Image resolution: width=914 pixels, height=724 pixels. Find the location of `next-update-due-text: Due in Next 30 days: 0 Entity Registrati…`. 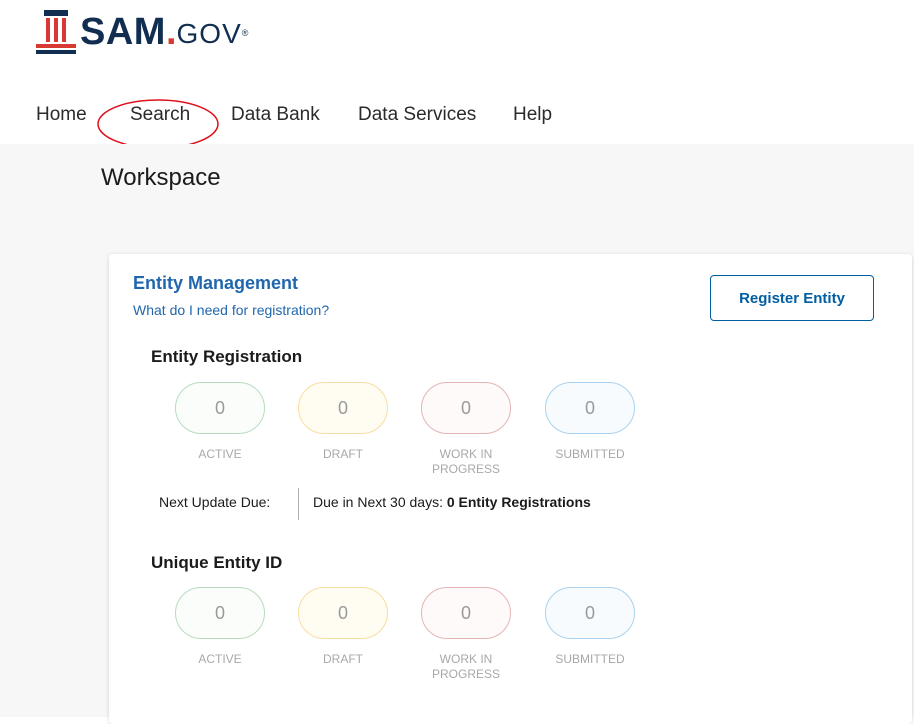

next-update-due-text: Due in Next 30 days: 0 Entity Registrati… is located at coordinates (452, 502).